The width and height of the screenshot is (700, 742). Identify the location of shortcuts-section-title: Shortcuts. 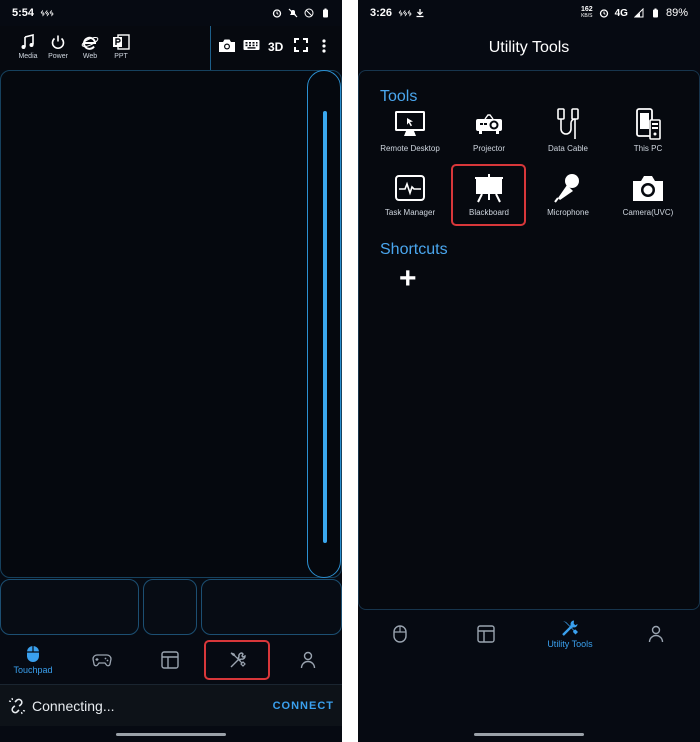
(414, 249).